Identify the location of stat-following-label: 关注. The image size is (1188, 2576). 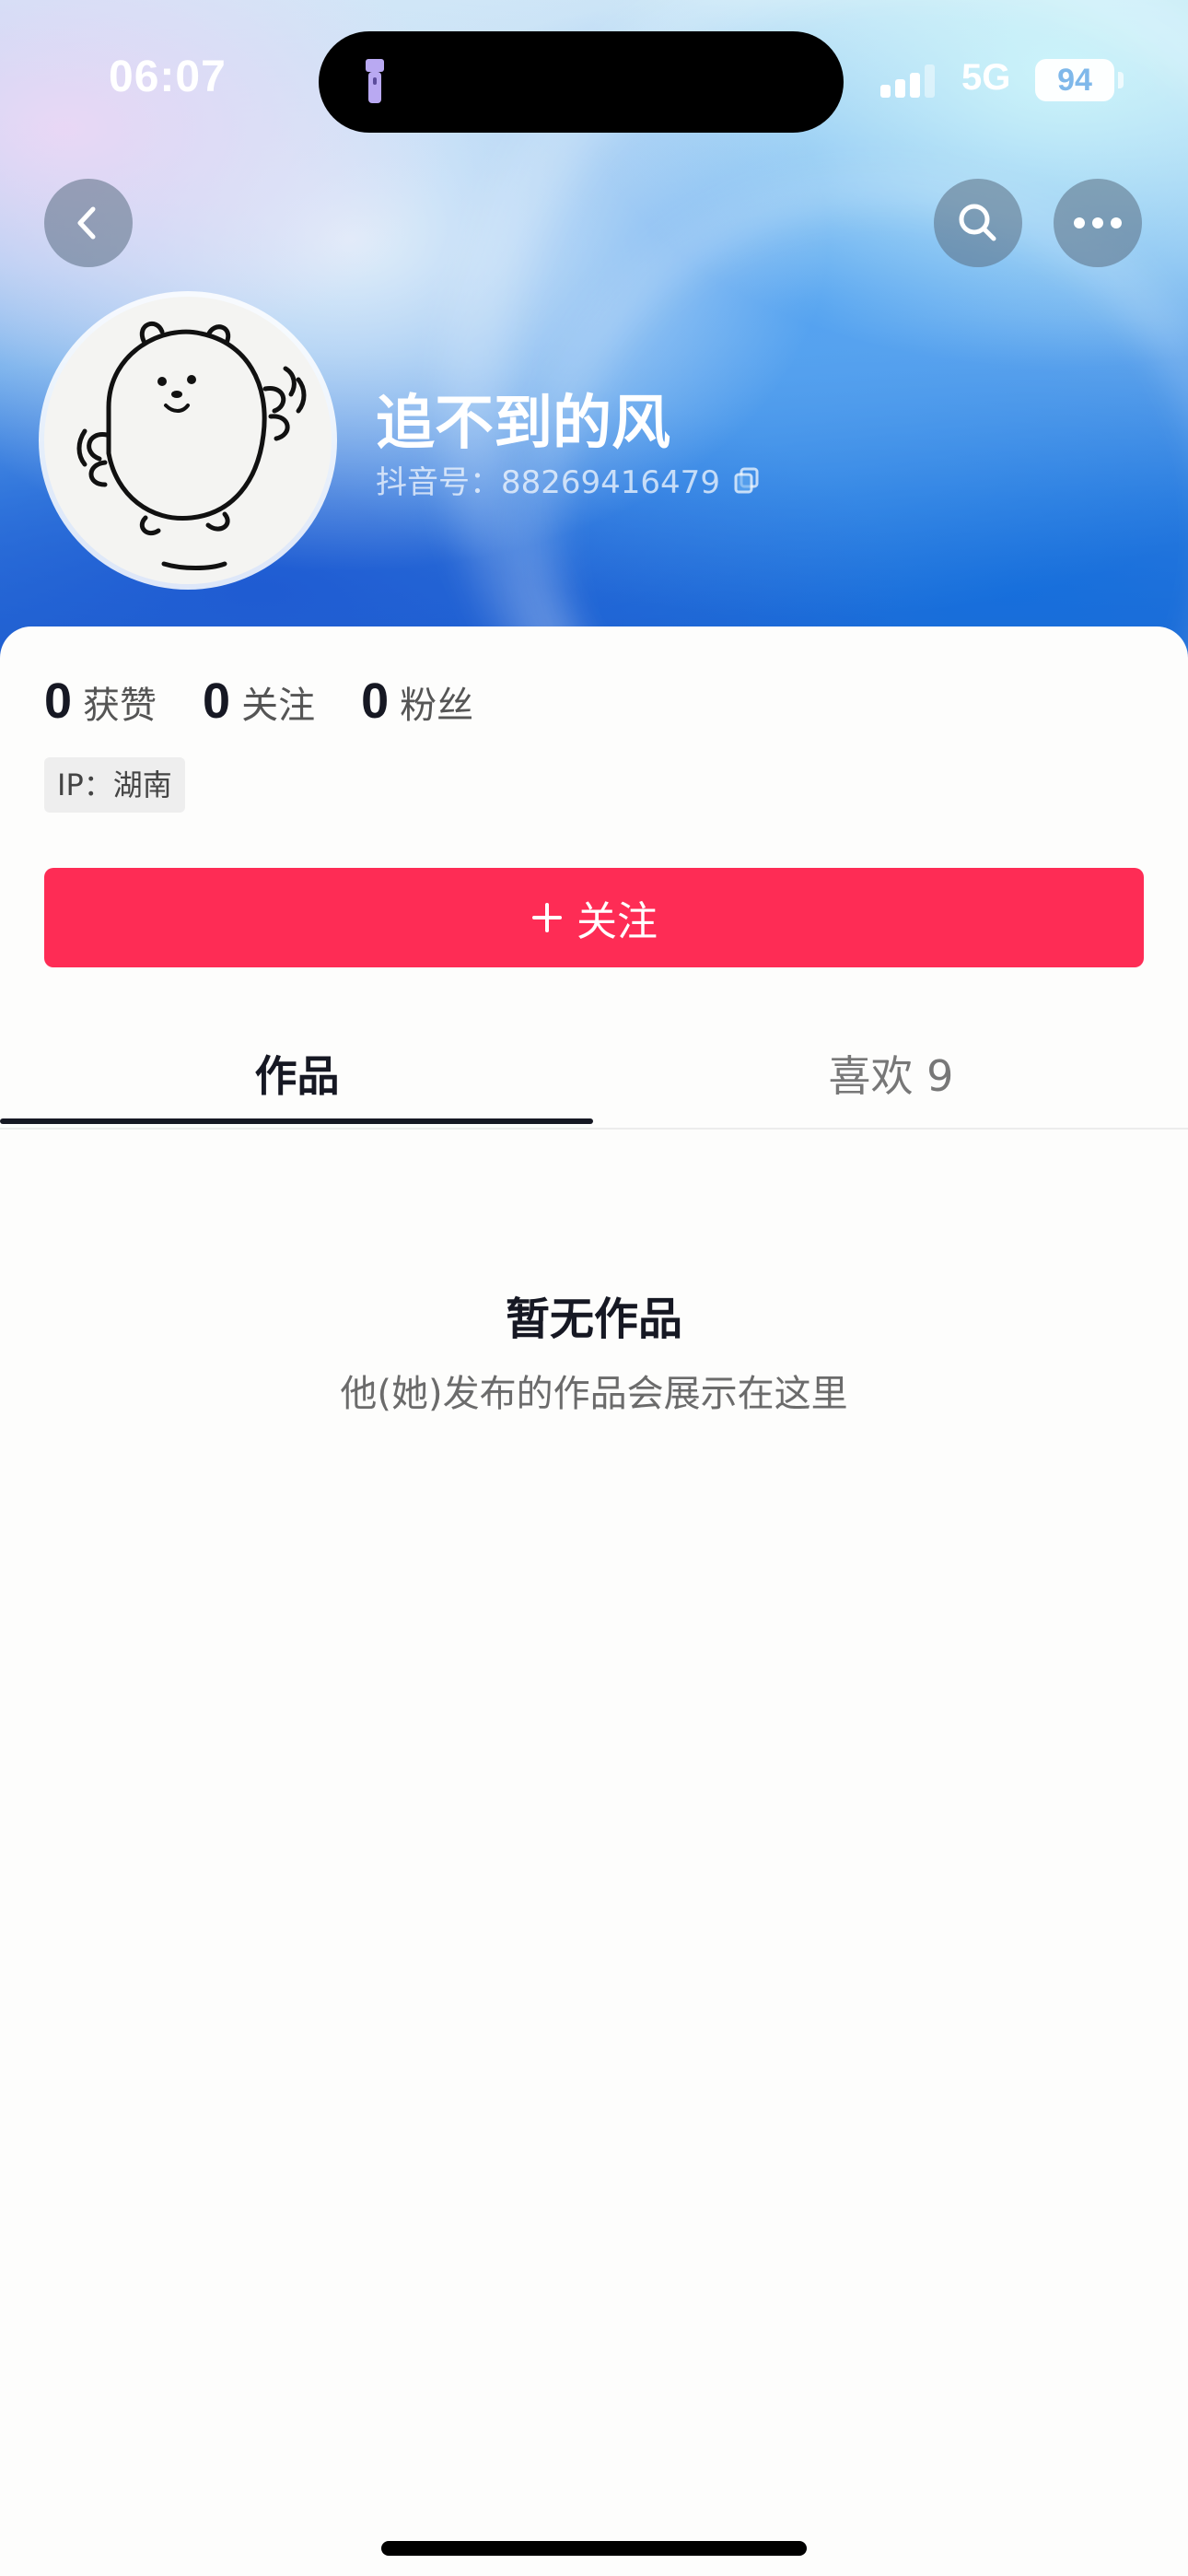
(278, 706).